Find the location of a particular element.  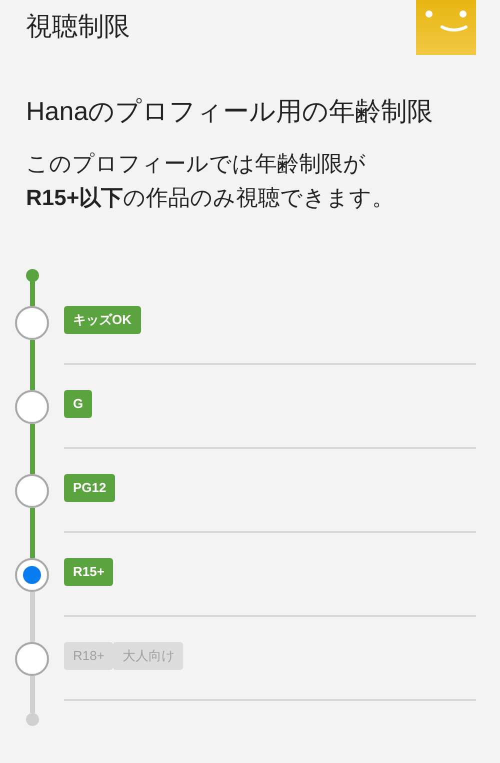

rating-badge: 大人向け is located at coordinates (148, 656).